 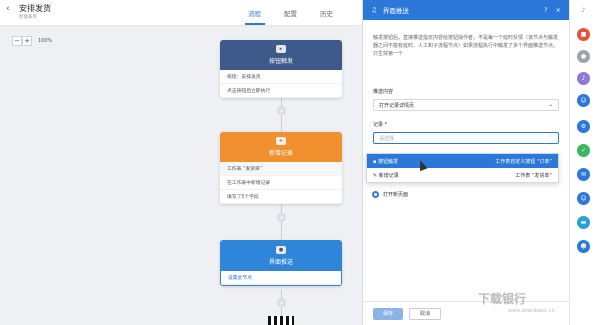 What do you see at coordinates (28, 17) in the screenshot?
I see `page-subtitle: 智能表单` at bounding box center [28, 17].